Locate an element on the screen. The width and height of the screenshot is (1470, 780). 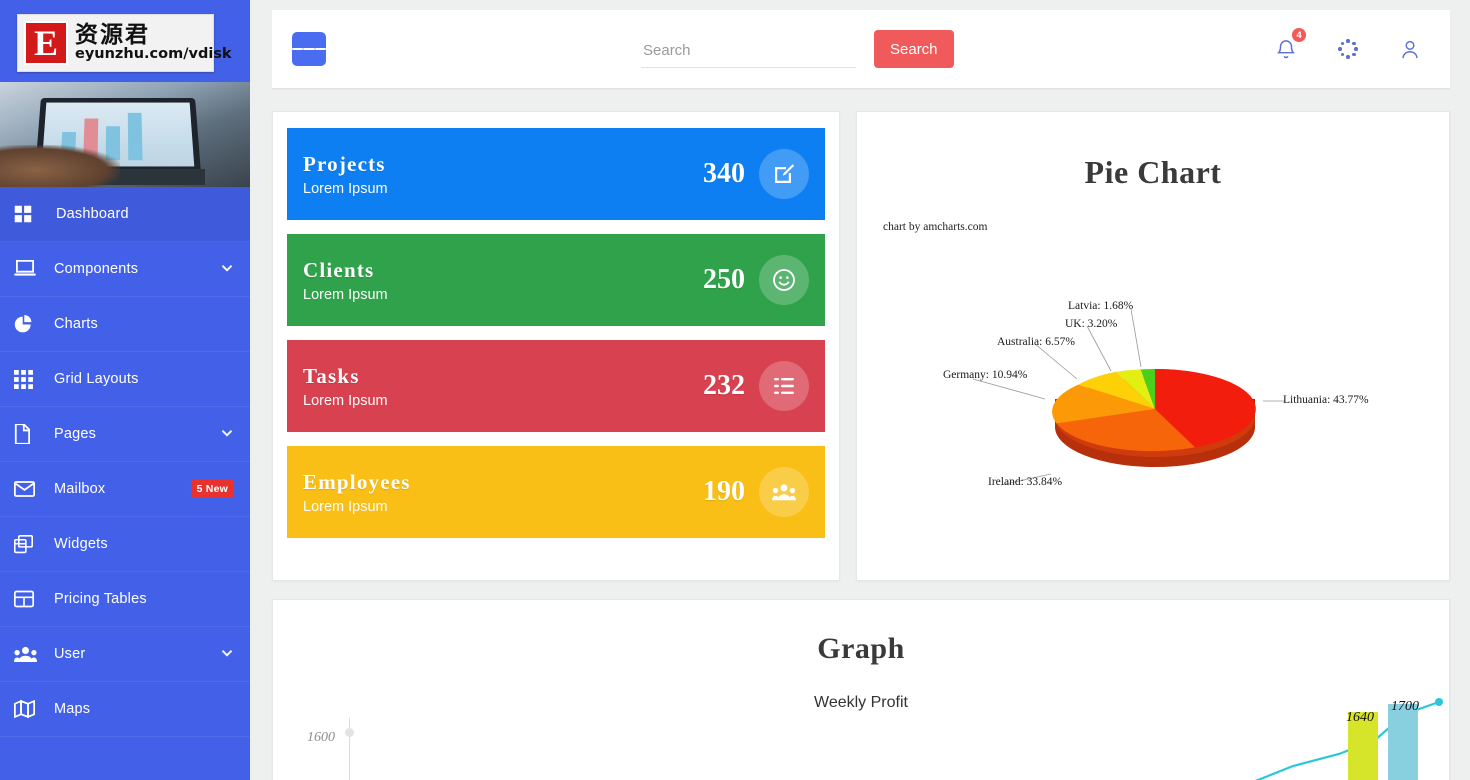
sidebar-item-label: User is located at coordinates (70, 654).